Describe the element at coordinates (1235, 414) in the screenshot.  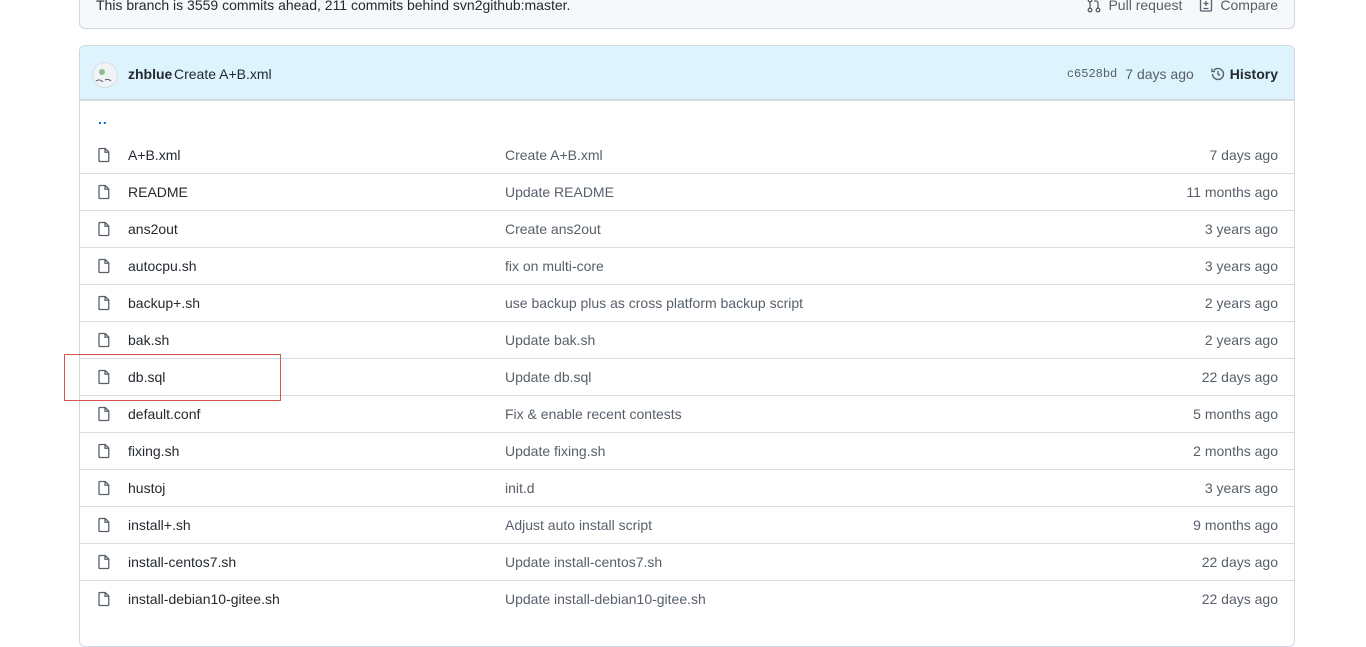
I see `file-commit-age: 5 months ago` at that location.